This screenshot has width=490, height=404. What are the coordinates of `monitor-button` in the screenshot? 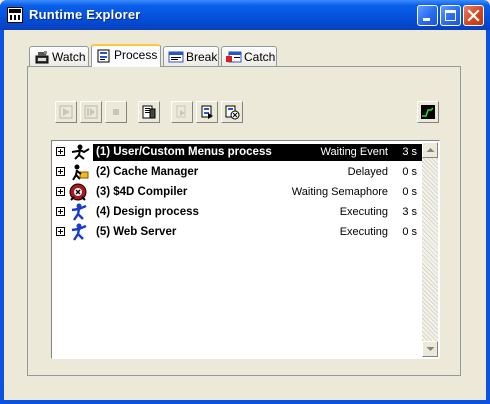 It's located at (428, 112).